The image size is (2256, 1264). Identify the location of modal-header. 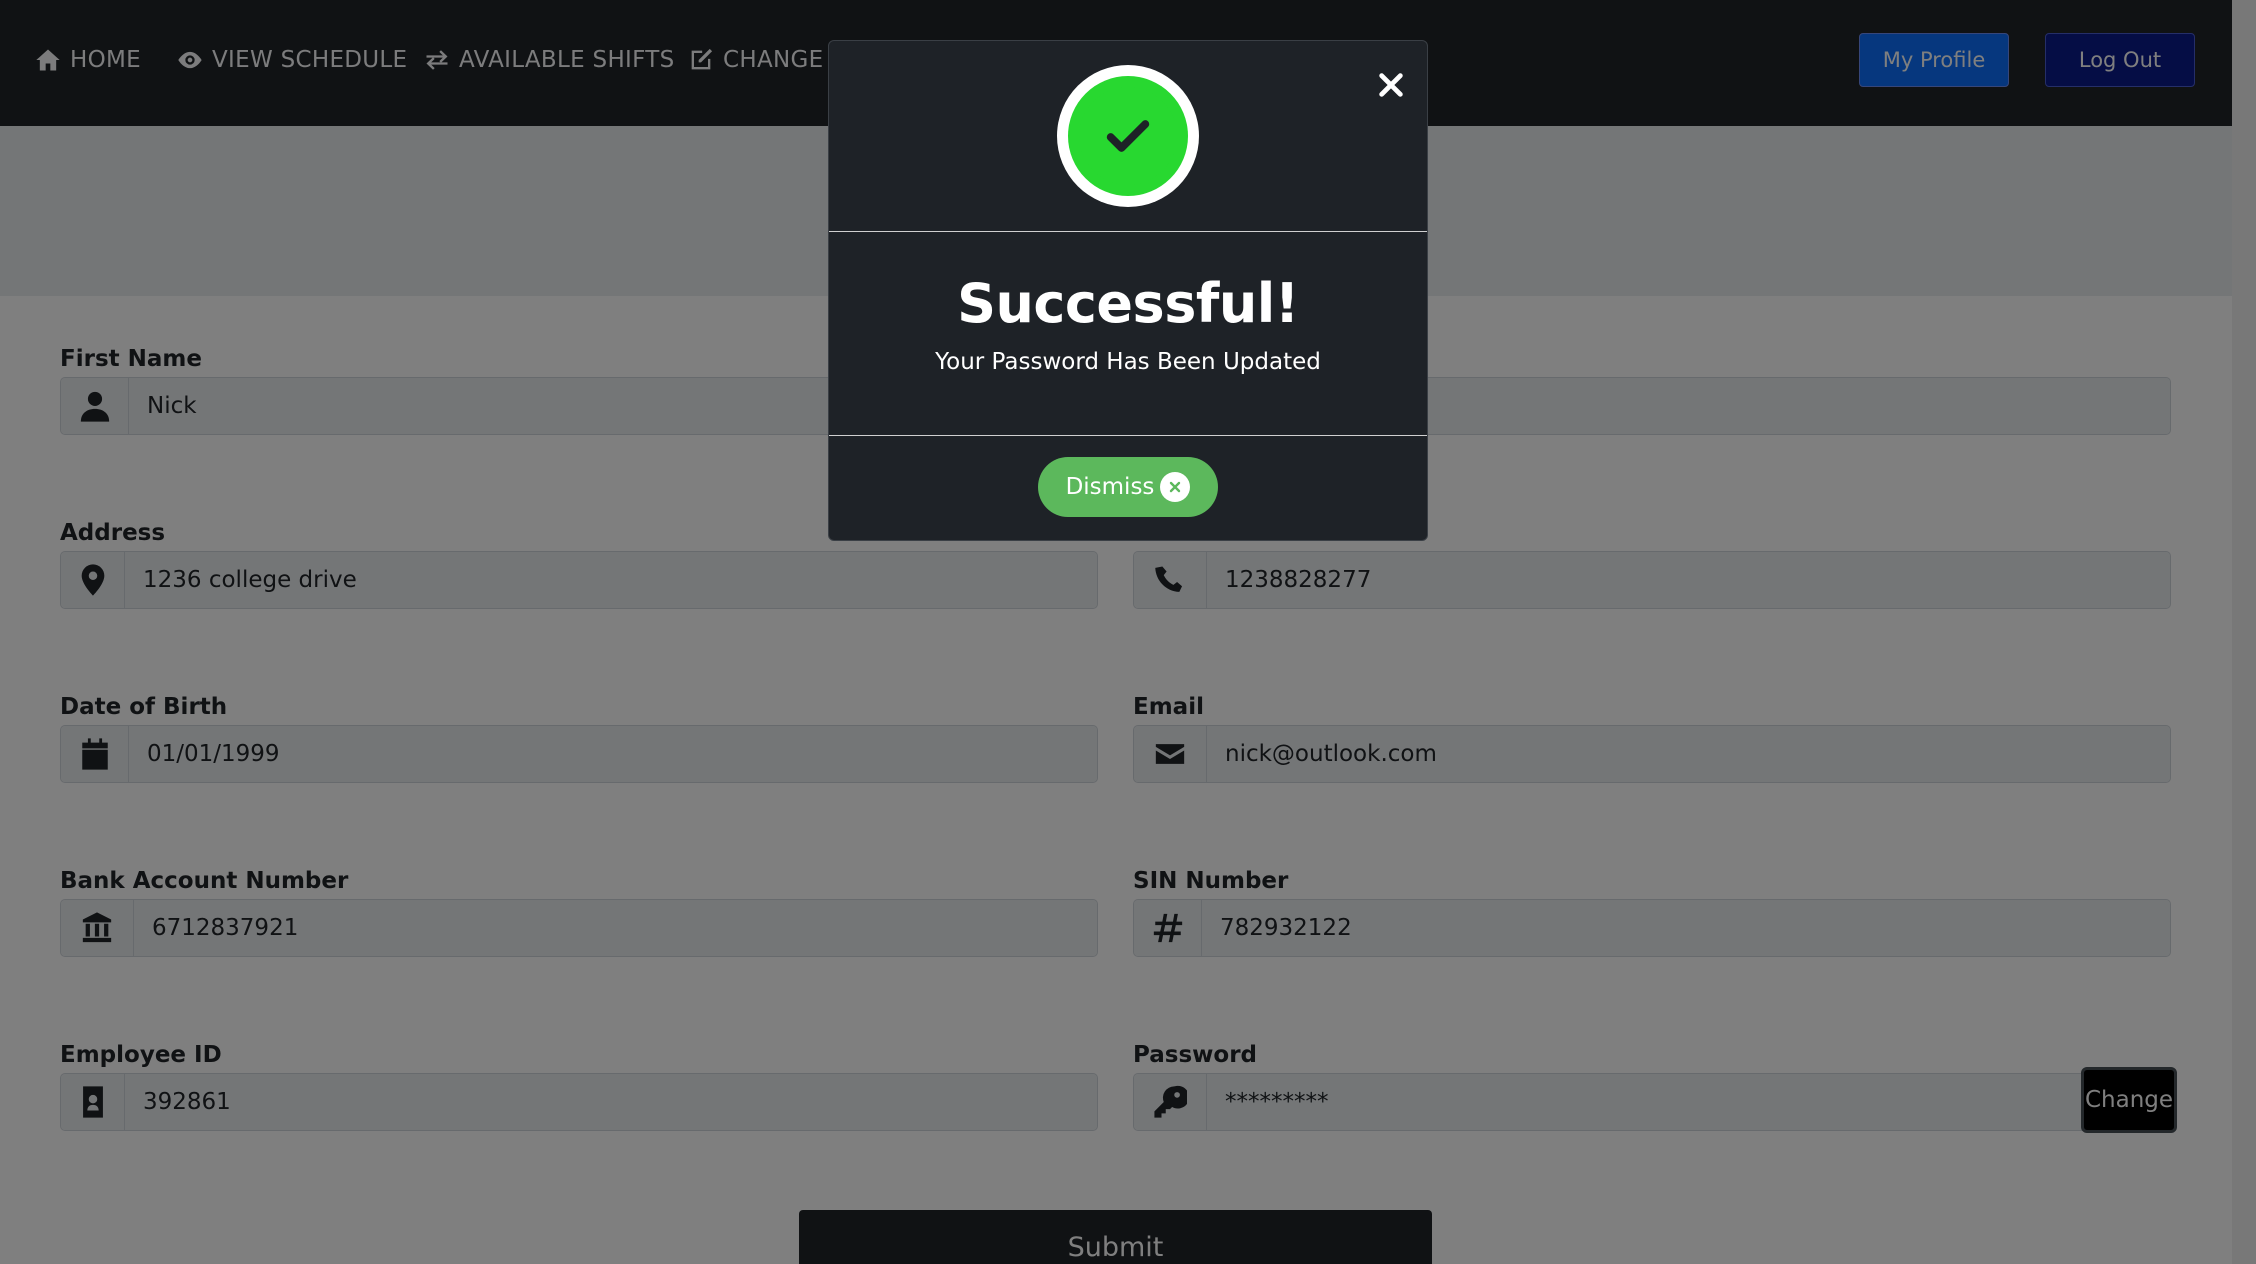
(1128, 136).